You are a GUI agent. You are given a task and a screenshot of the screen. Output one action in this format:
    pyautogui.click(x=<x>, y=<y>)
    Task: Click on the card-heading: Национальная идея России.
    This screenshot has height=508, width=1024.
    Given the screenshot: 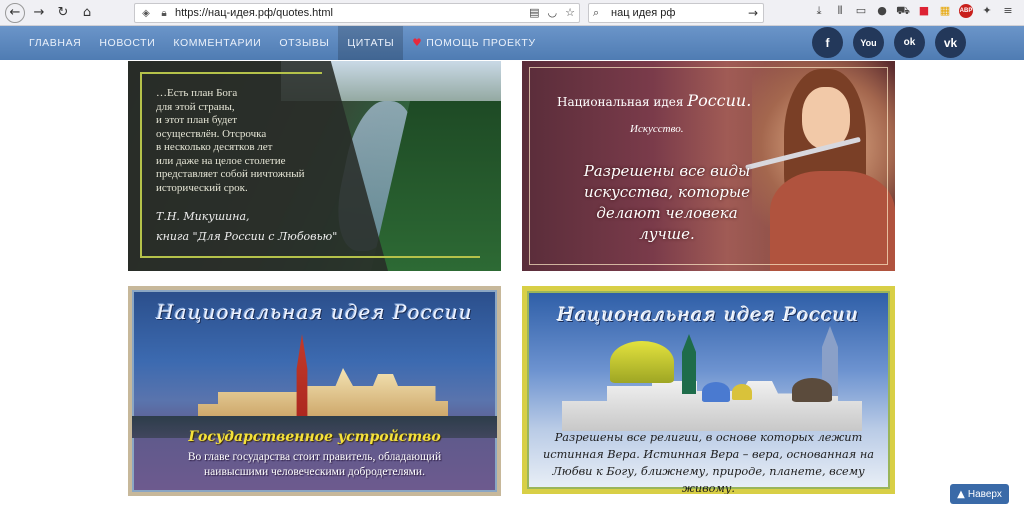 What is the action you would take?
    pyautogui.click(x=654, y=100)
    